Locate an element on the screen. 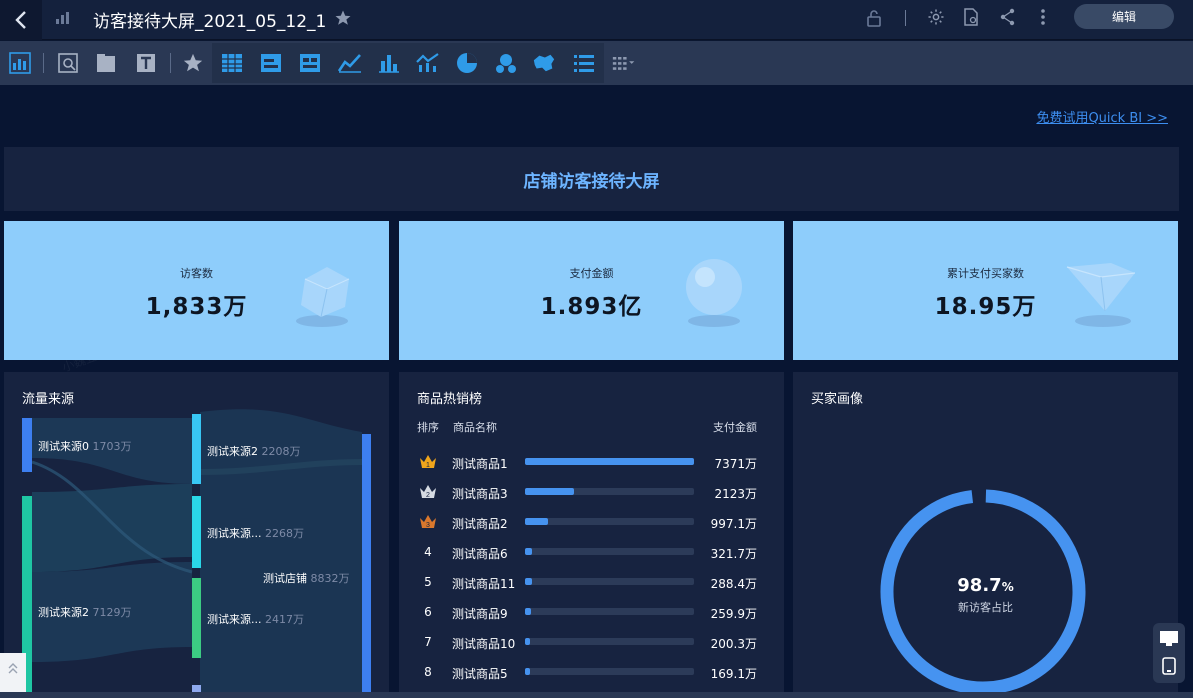  sankey-label: 测试来源2 2208万 is located at coordinates (254, 451).